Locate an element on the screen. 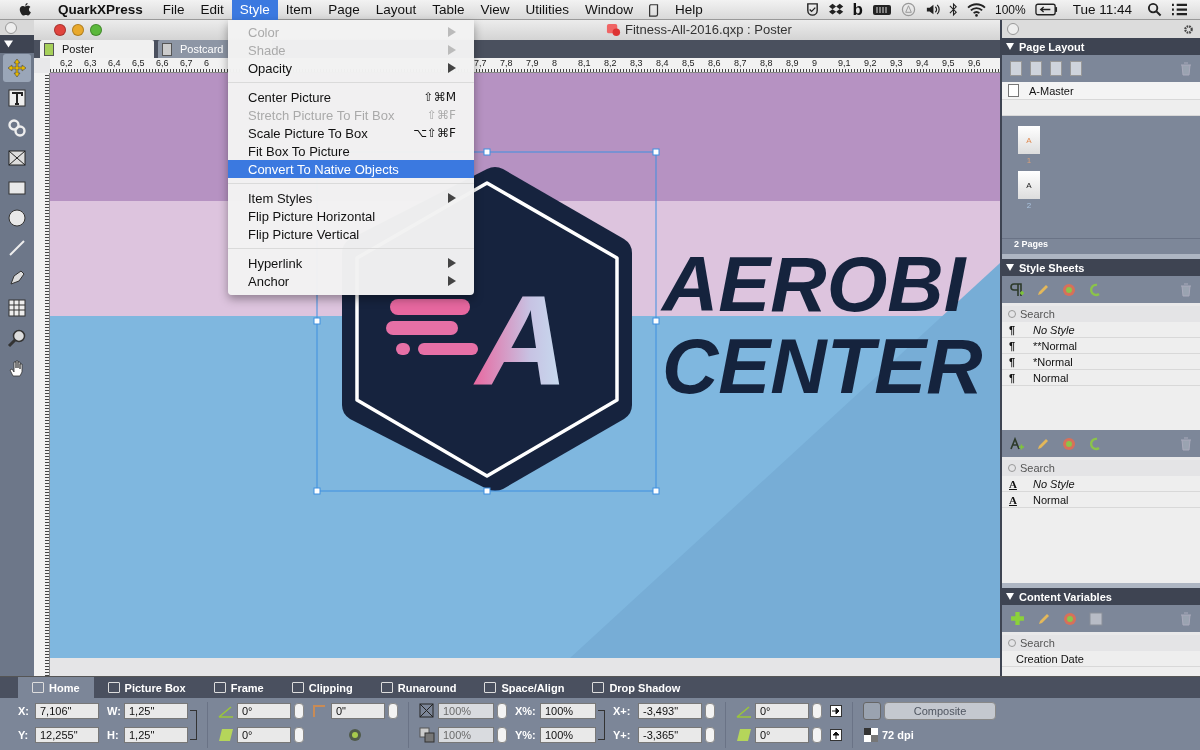 The image size is (1200, 750). search-icon is located at coordinates (1154, 9).